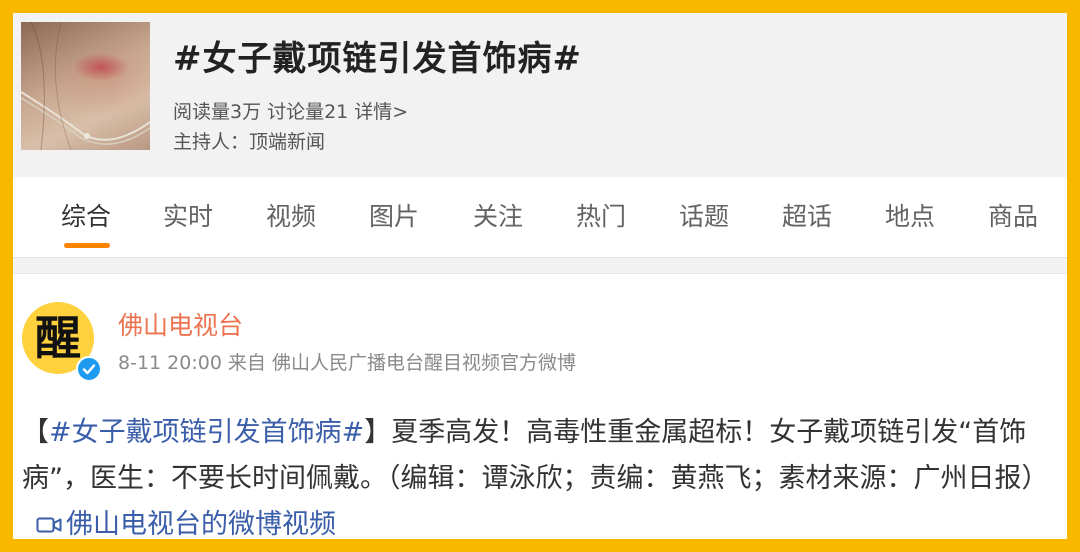 This screenshot has width=1080, height=552. What do you see at coordinates (378, 432) in the screenshot?
I see `bracket-close: 】` at bounding box center [378, 432].